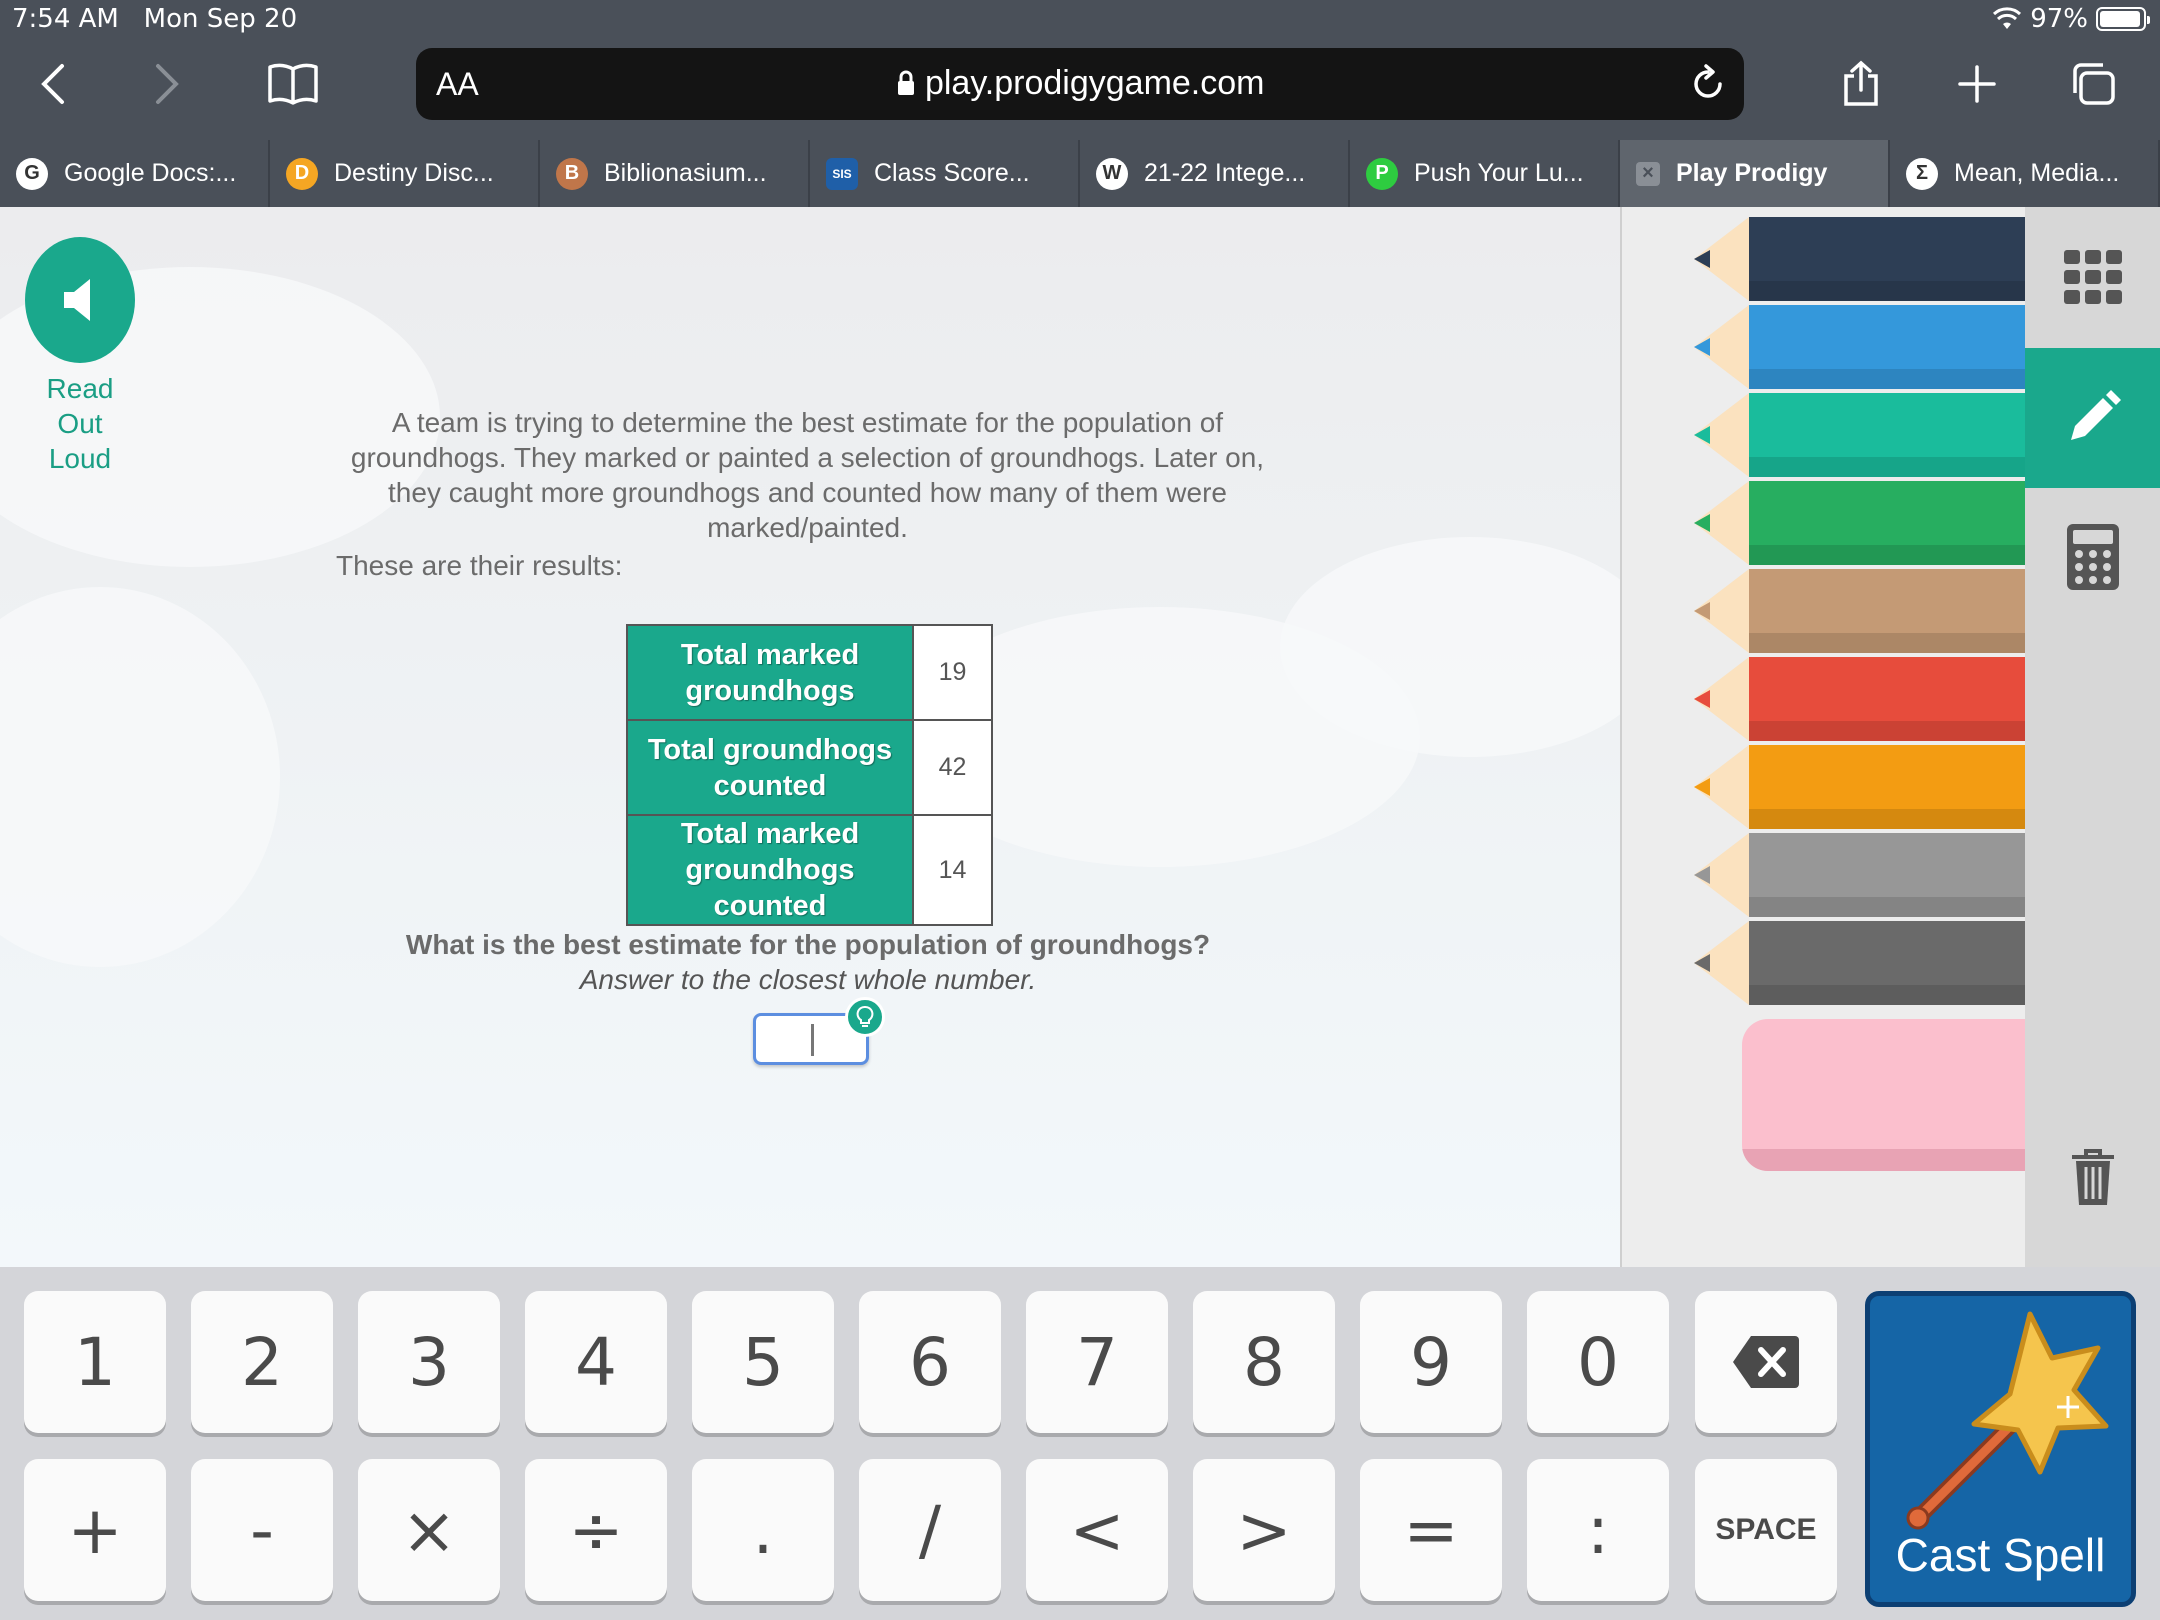 The image size is (2160, 1620). I want to click on key-button: 4, so click(596, 1362).